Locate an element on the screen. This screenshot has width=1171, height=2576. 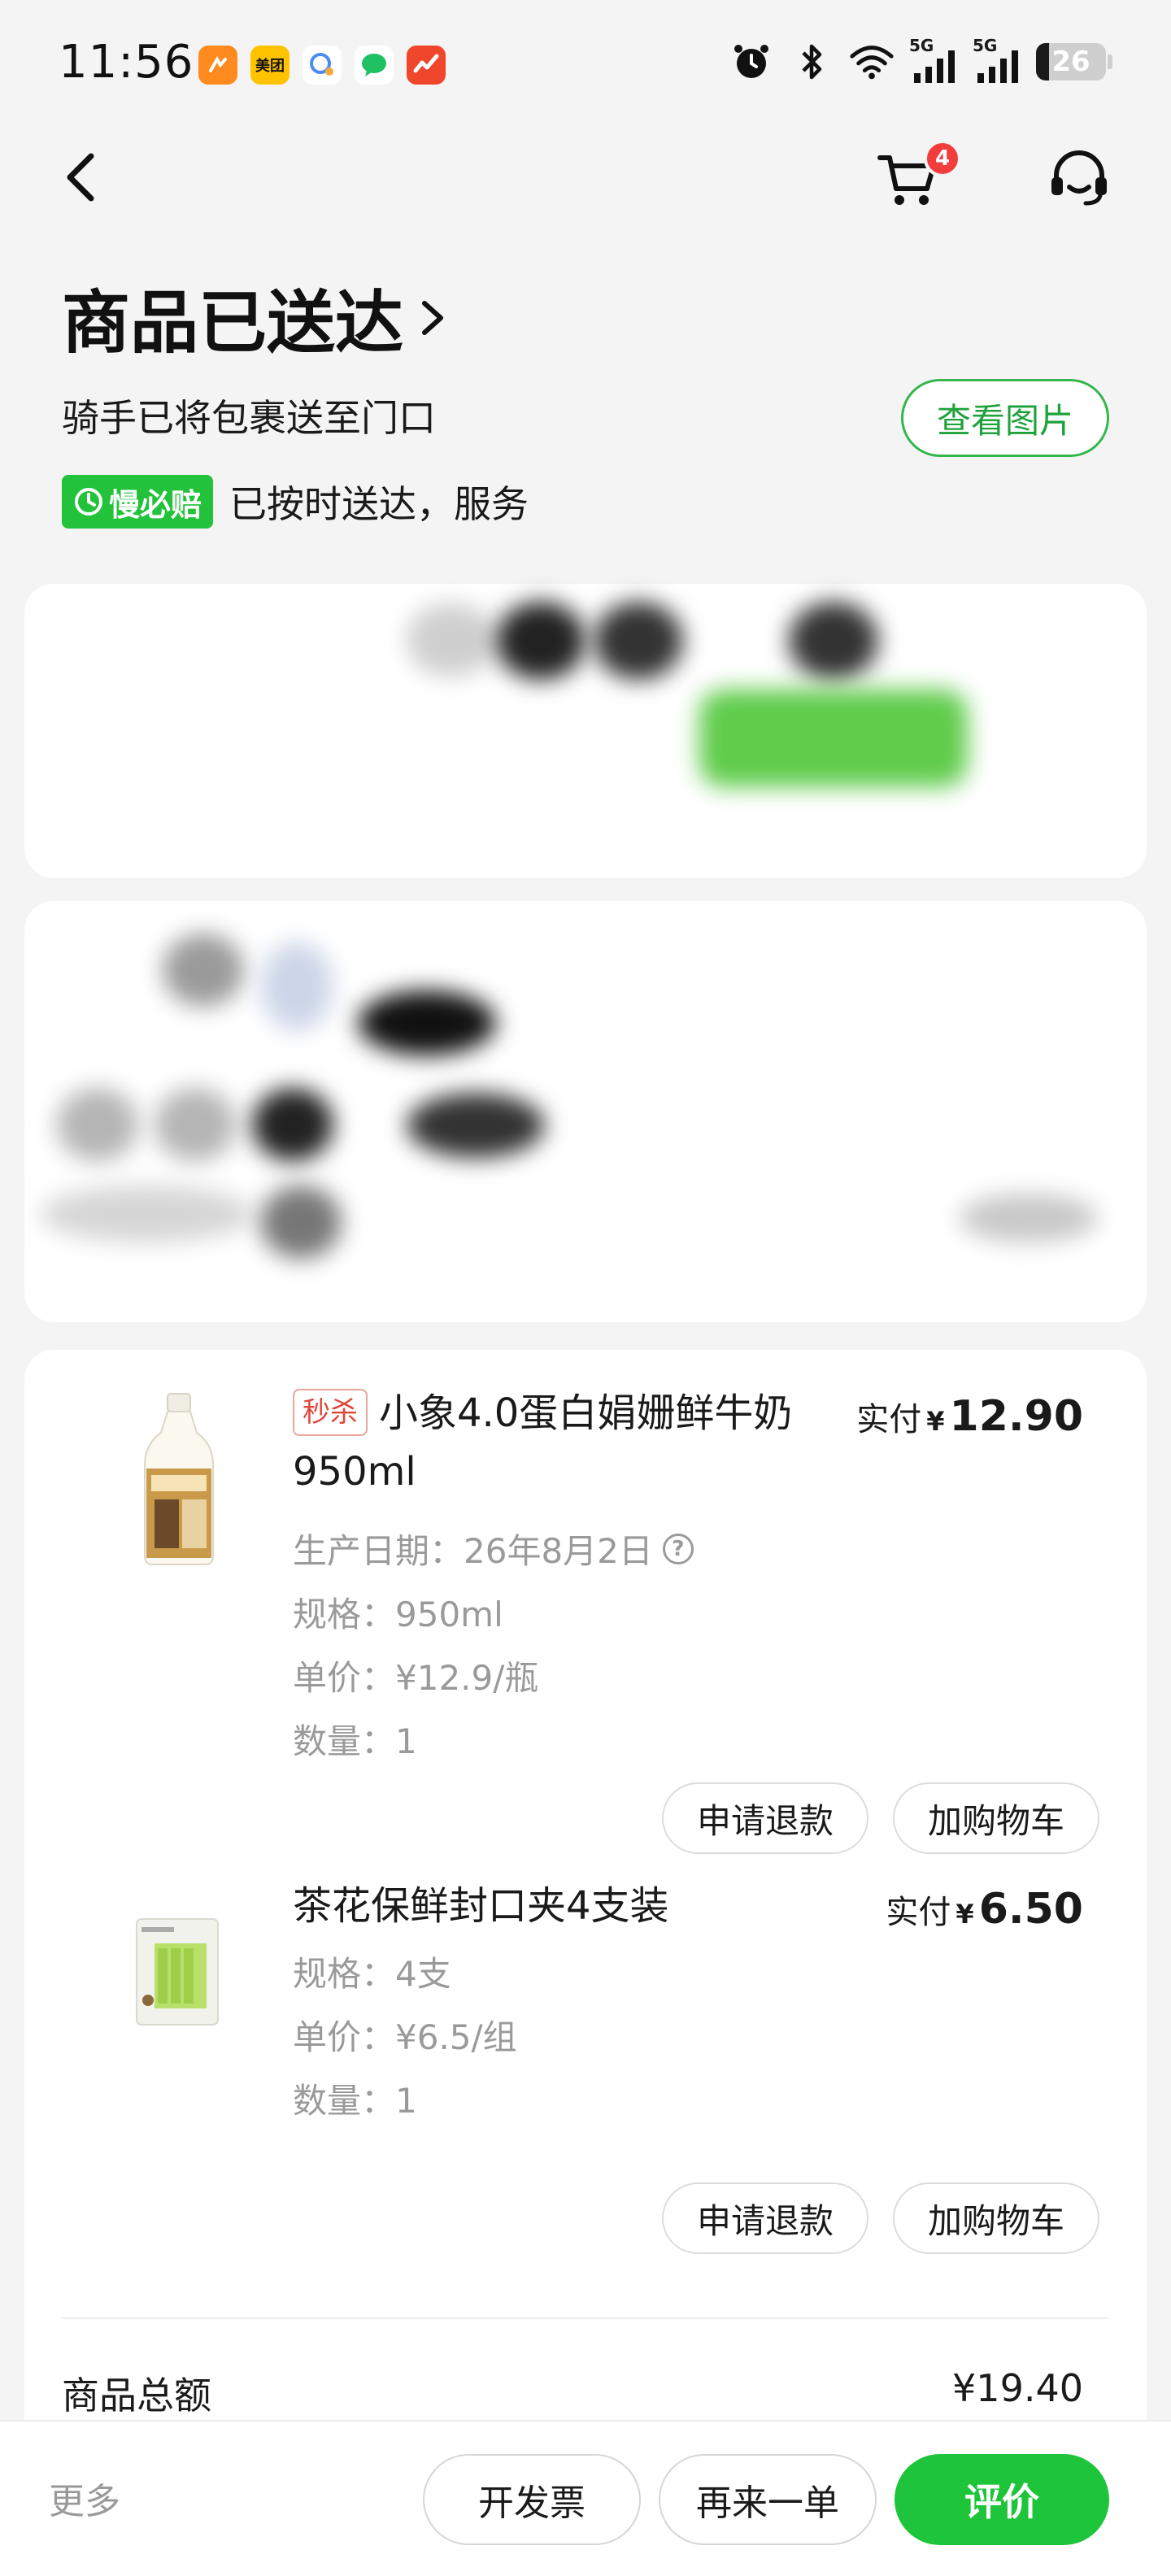
headset-icon is located at coordinates (1079, 178).